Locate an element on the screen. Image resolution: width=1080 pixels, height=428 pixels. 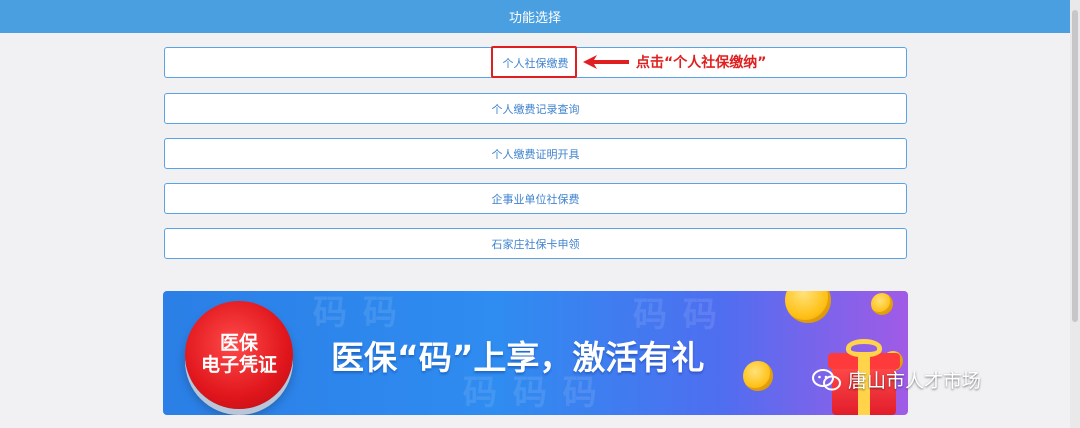
annotation-text: 点击“个人社保缴纳” is located at coordinates (701, 63).